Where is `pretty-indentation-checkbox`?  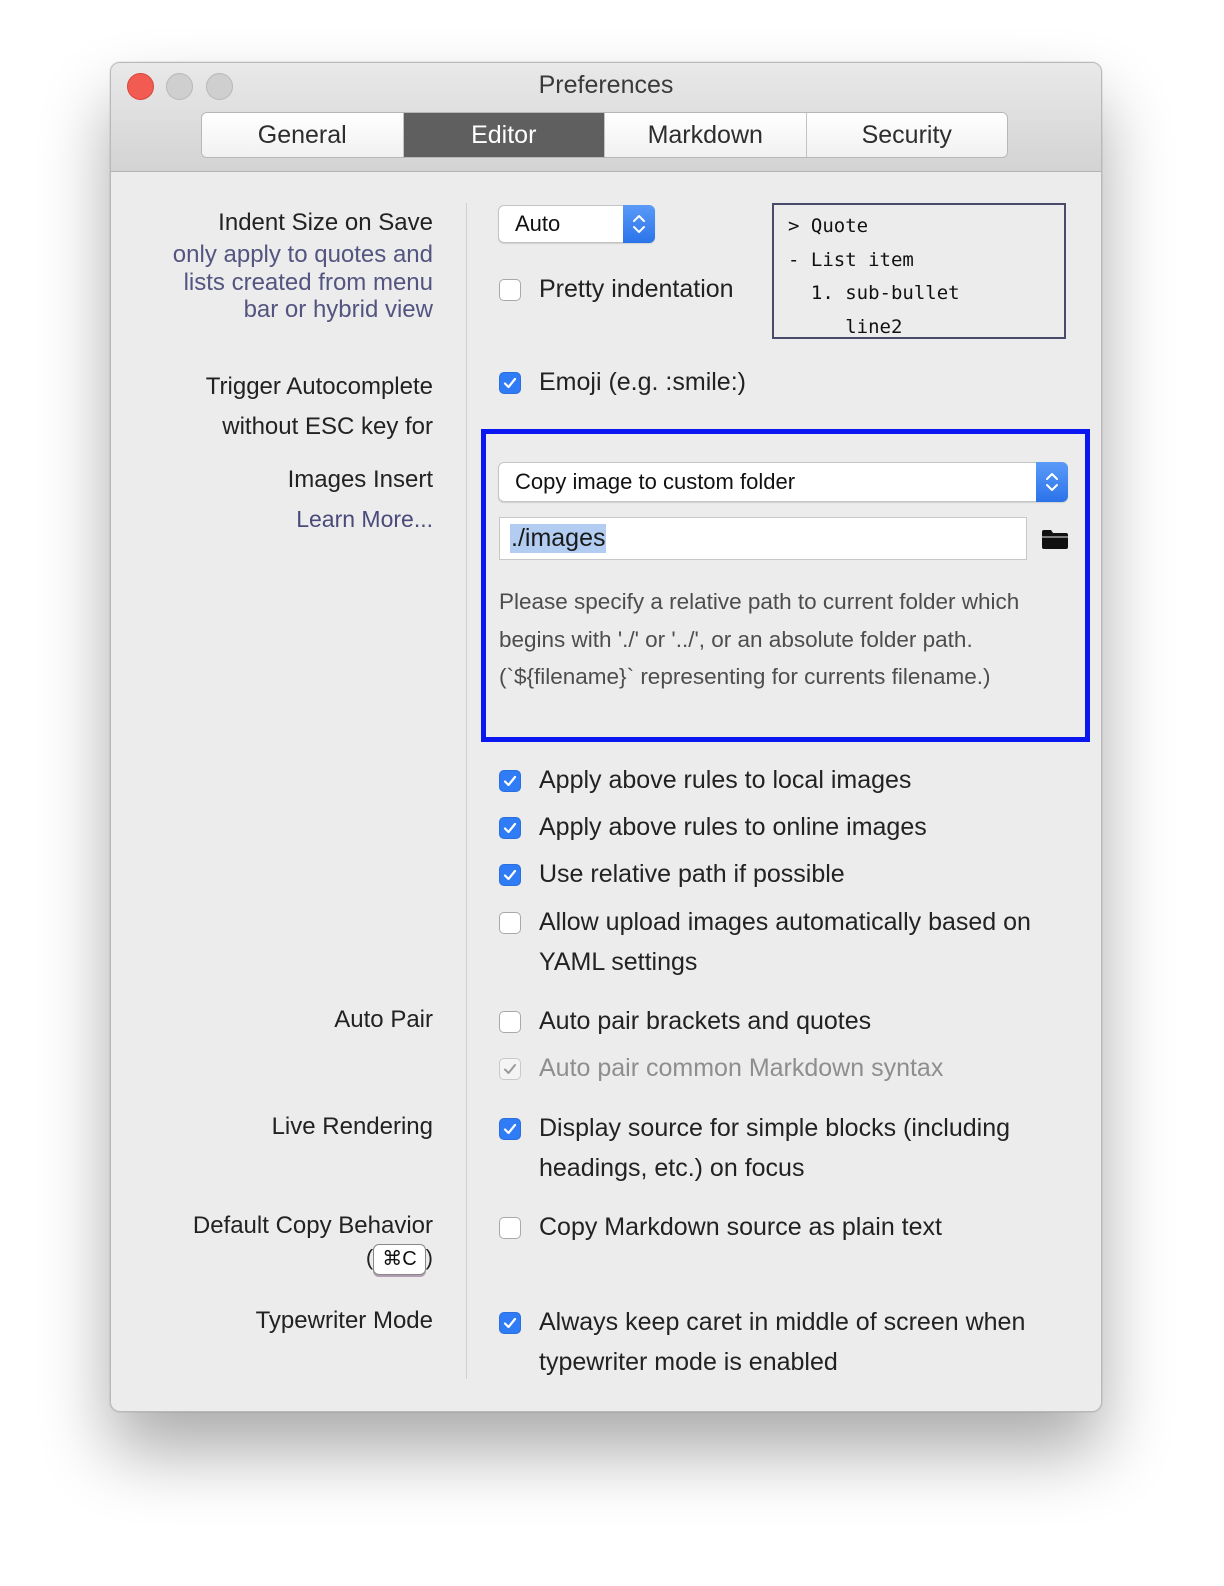 pretty-indentation-checkbox is located at coordinates (510, 290).